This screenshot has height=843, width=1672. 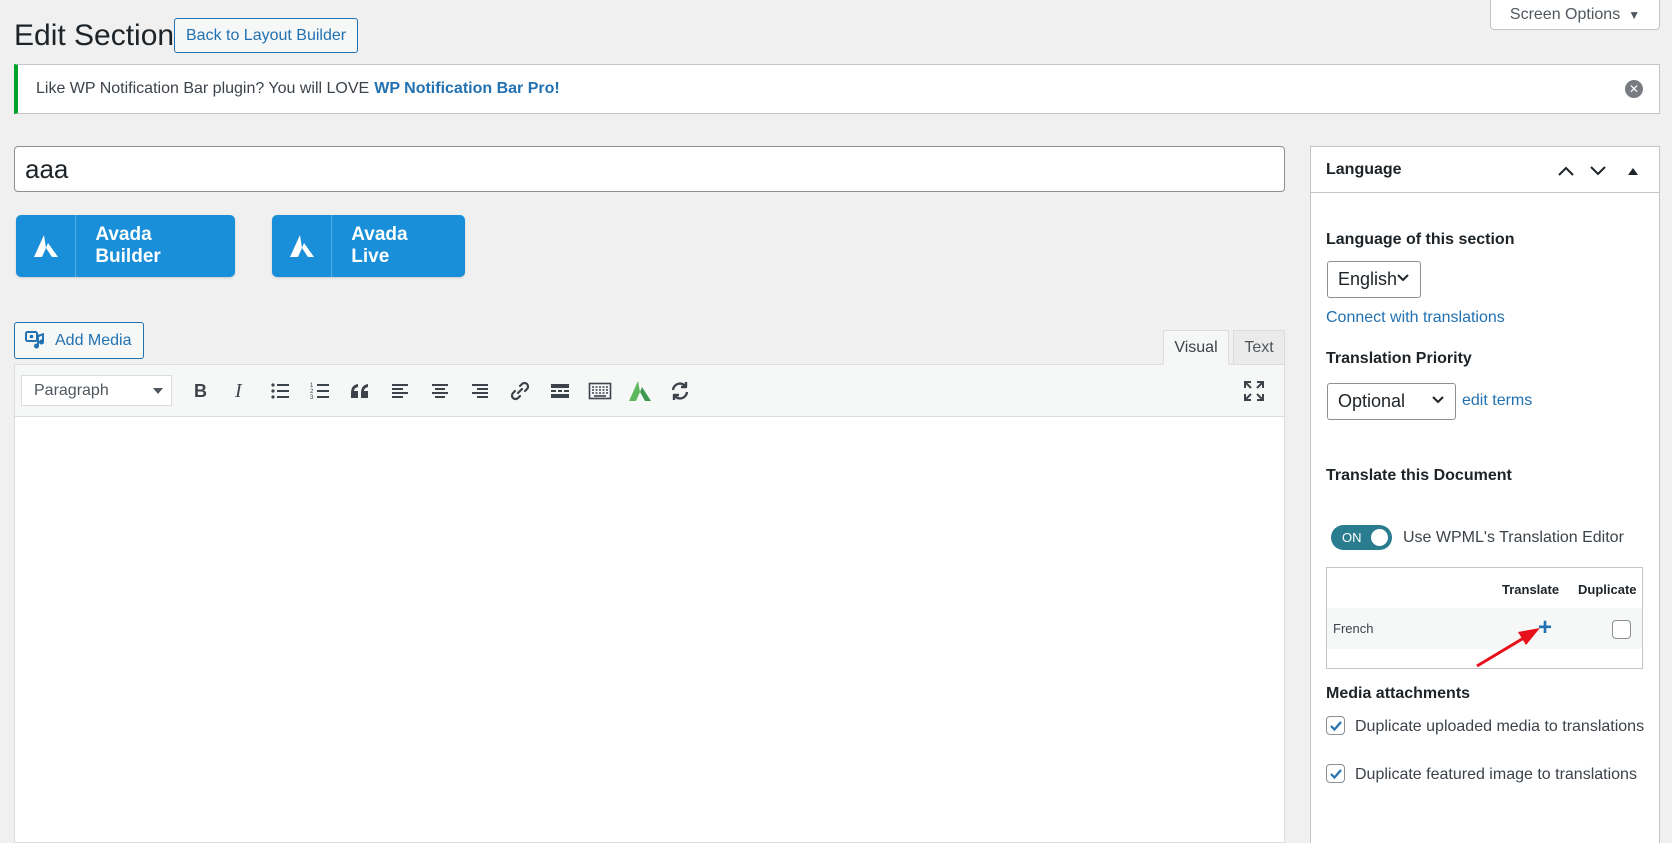 What do you see at coordinates (1485, 170) in the screenshot?
I see `language-metabox-header: Language` at bounding box center [1485, 170].